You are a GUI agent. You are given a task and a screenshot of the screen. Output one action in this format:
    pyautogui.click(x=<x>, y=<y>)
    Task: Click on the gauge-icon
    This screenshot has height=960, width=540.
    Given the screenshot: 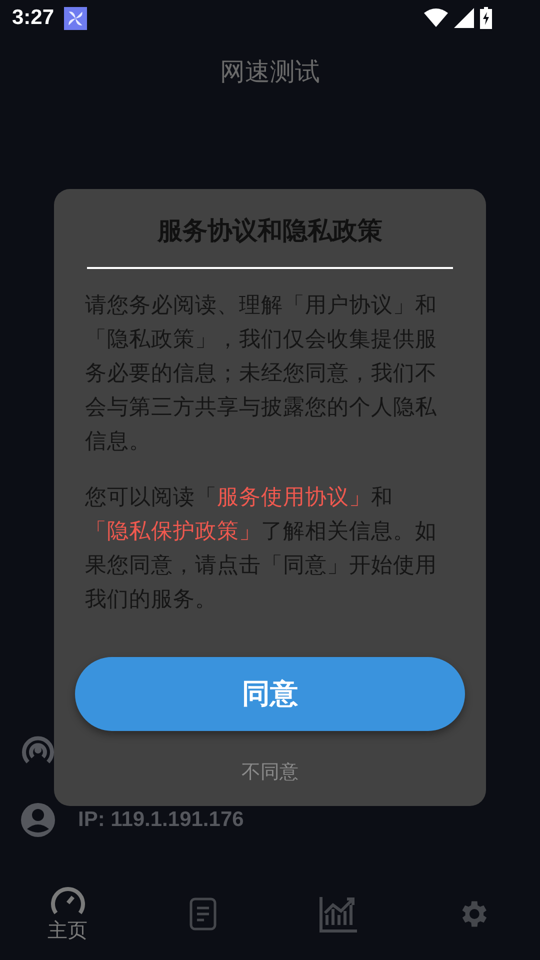 What is the action you would take?
    pyautogui.click(x=68, y=899)
    